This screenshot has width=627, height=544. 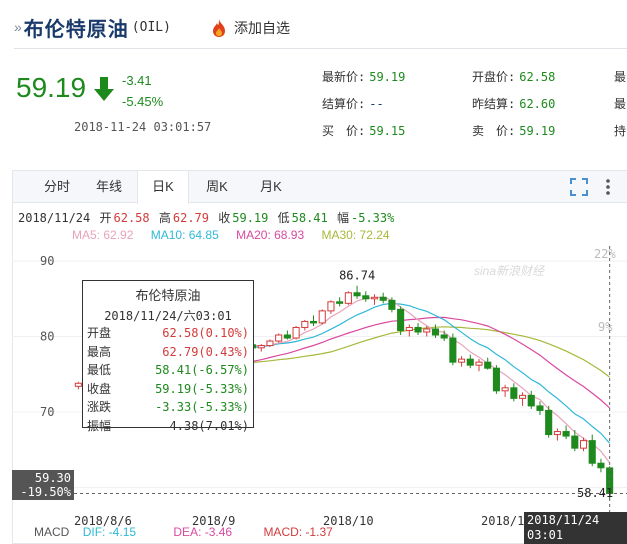 What do you see at coordinates (205, 351) in the screenshot?
I see `tooltip-value: 62.79(0.43%)` at bounding box center [205, 351].